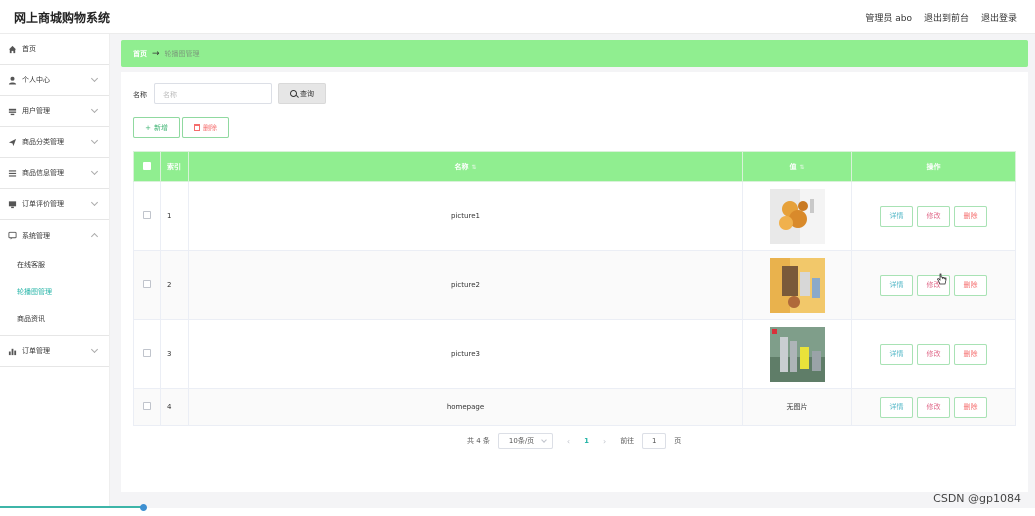 The width and height of the screenshot is (1035, 516). I want to click on search-button: 查询, so click(302, 93).